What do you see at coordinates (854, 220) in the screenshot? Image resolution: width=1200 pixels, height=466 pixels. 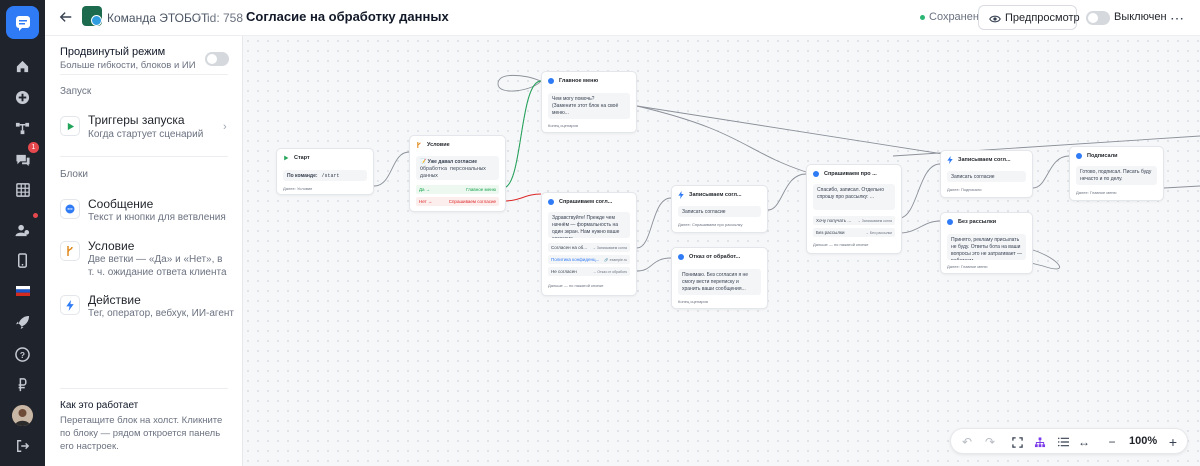 I see `button-row: Хочу получать ... → Записываем согла` at bounding box center [854, 220].